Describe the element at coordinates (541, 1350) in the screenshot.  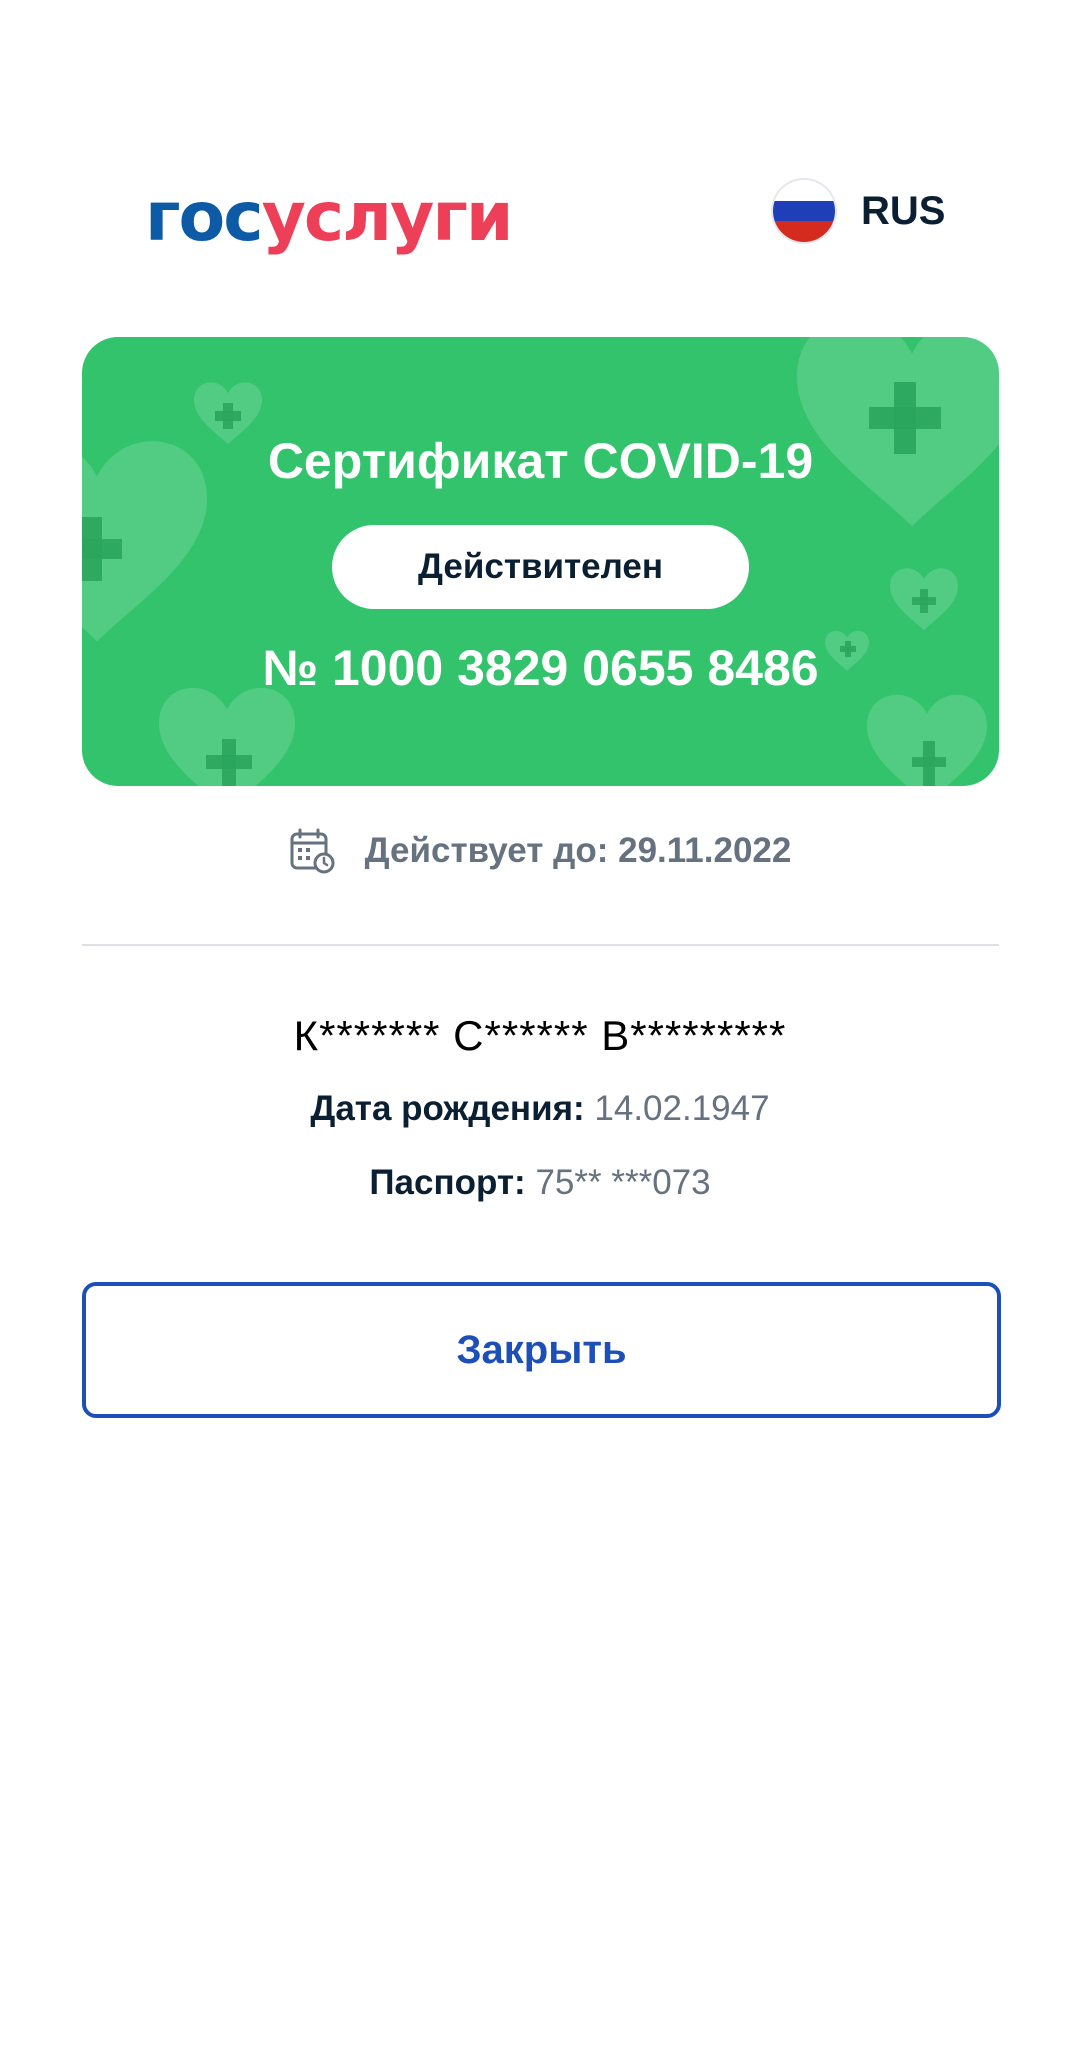
I see `close-button: Закрыть` at that location.